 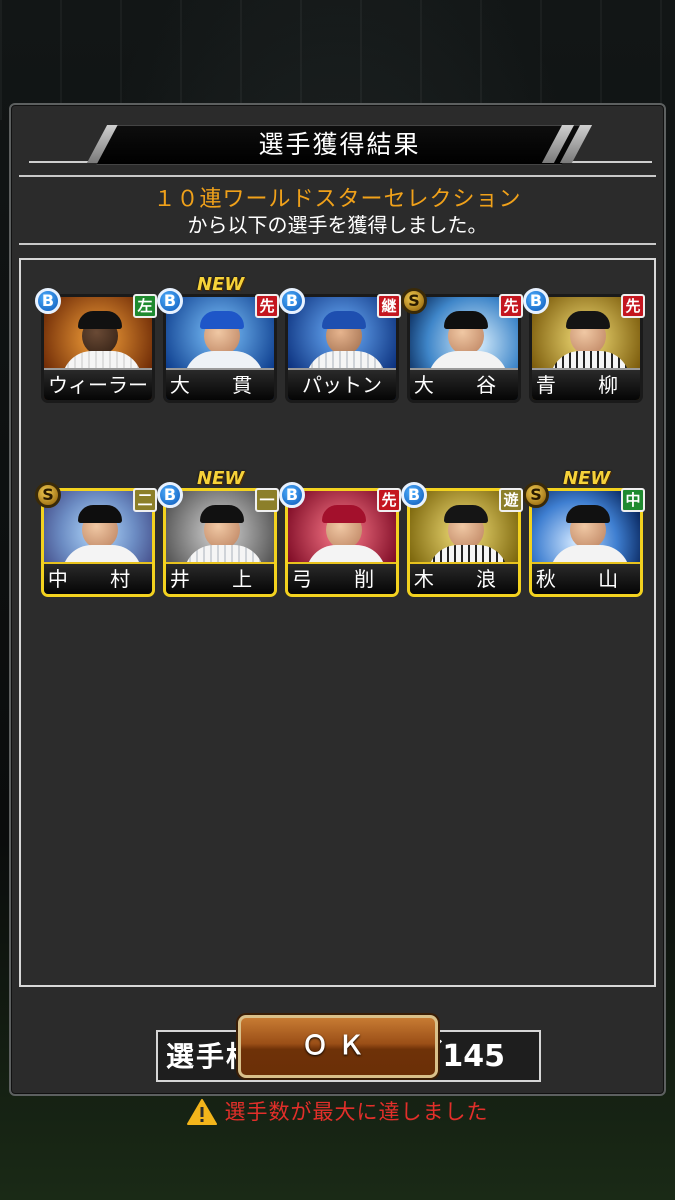 What do you see at coordinates (356, 1112) in the screenshot?
I see `warning-text: 選手数が最大に達しました` at bounding box center [356, 1112].